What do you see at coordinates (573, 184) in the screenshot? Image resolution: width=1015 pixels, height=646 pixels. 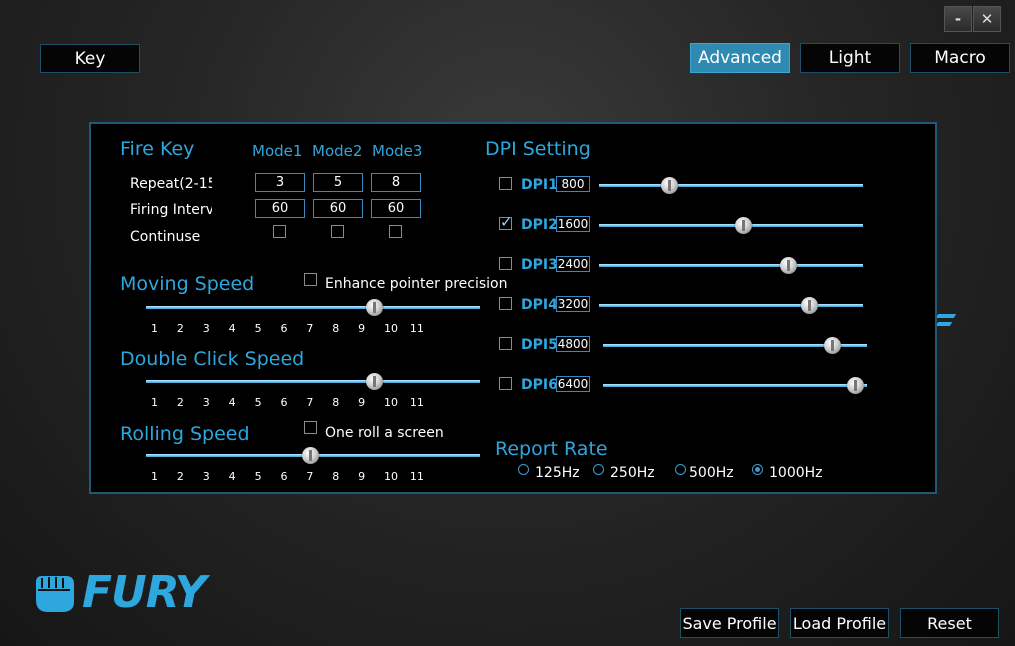 I see `dpi1-value-input: 800` at bounding box center [573, 184].